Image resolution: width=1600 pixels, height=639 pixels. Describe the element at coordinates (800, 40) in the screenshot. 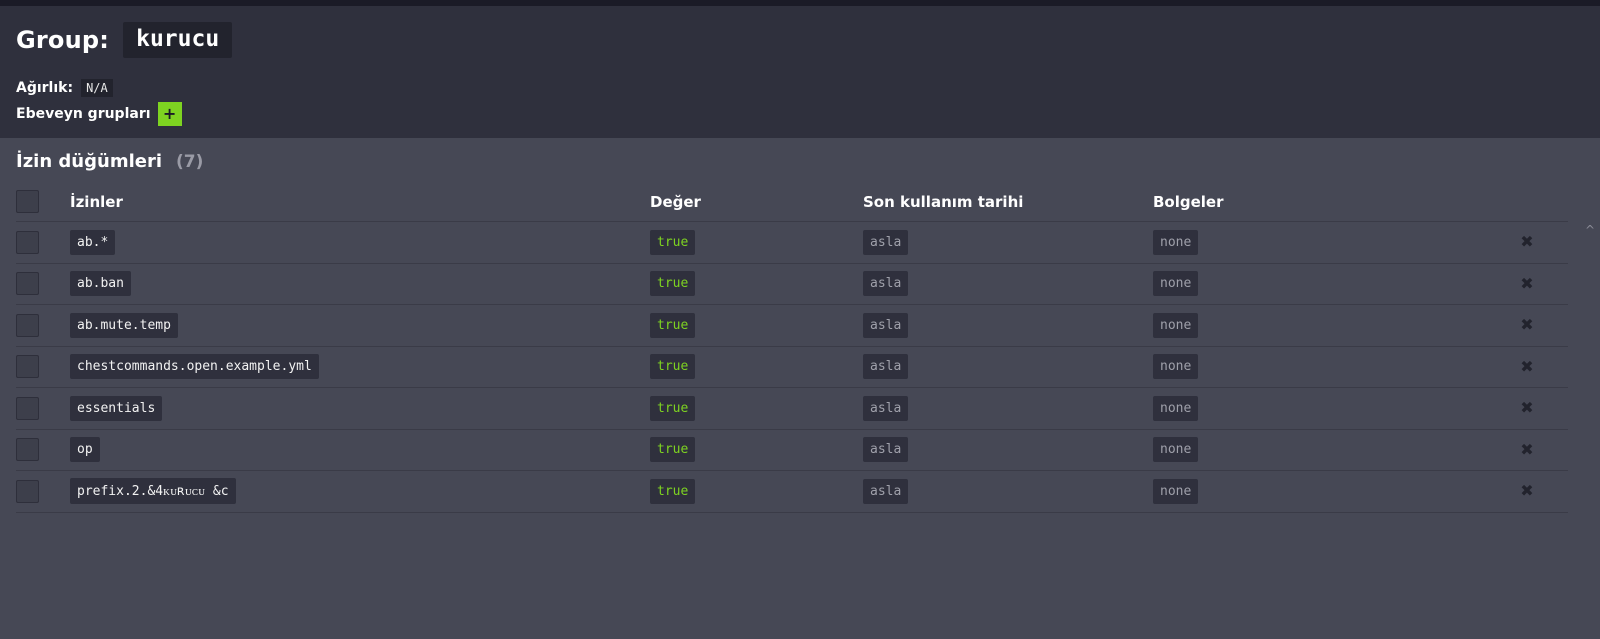

I see `group-title: Group: kurucu` at that location.